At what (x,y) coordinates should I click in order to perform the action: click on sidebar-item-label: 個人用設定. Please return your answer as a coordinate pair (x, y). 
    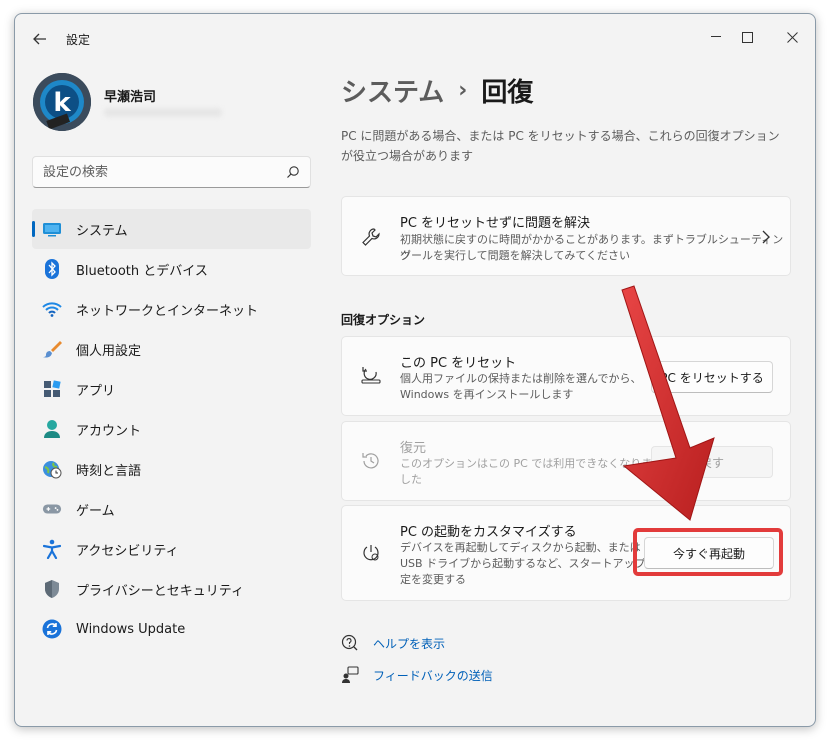
    Looking at the image, I should click on (109, 351).